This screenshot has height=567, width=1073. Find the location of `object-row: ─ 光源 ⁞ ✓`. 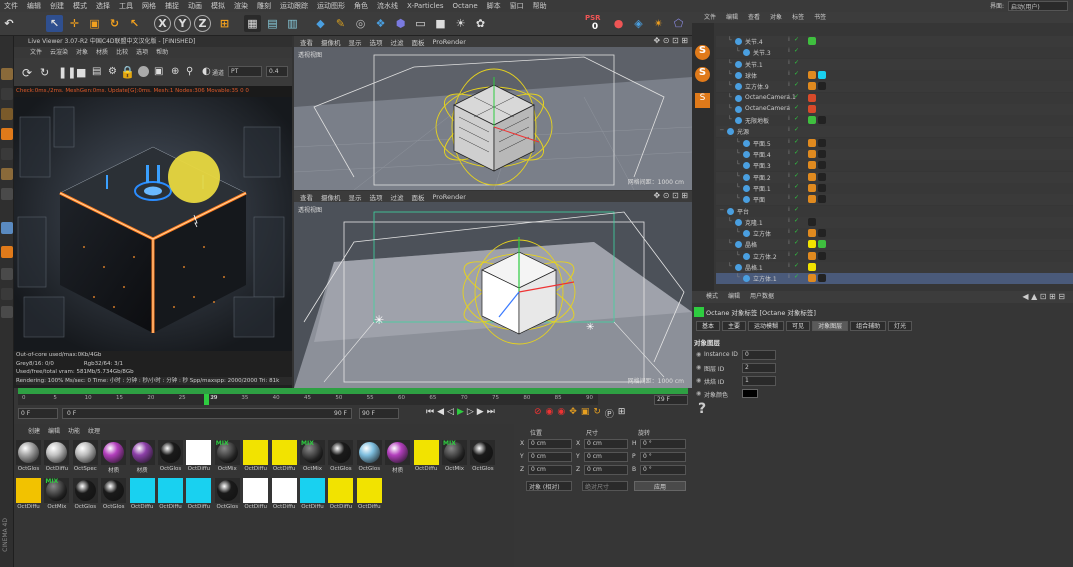

object-row: ─ 光源 ⁞ ✓ is located at coordinates (894, 132).